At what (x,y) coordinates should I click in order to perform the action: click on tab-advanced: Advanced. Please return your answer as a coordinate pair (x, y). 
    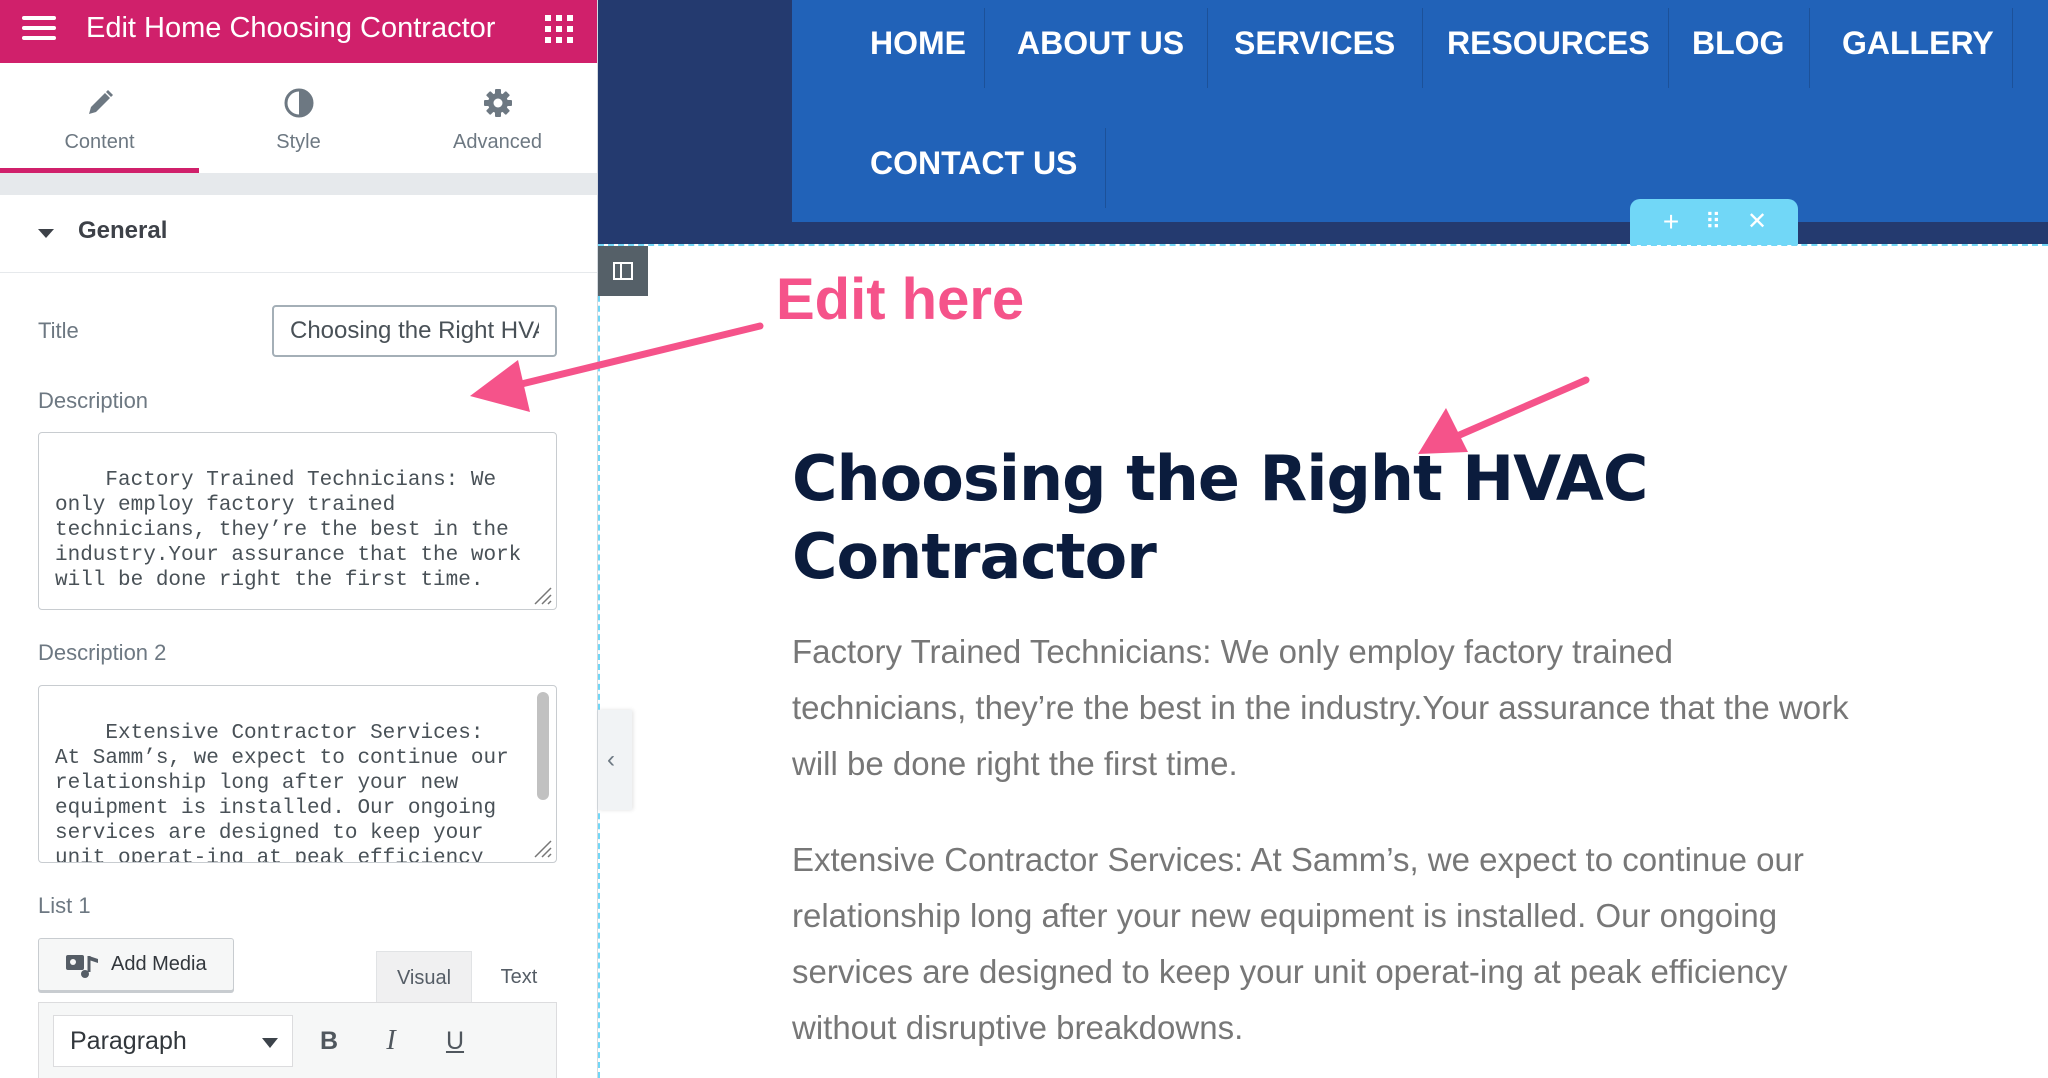
    Looking at the image, I should click on (497, 118).